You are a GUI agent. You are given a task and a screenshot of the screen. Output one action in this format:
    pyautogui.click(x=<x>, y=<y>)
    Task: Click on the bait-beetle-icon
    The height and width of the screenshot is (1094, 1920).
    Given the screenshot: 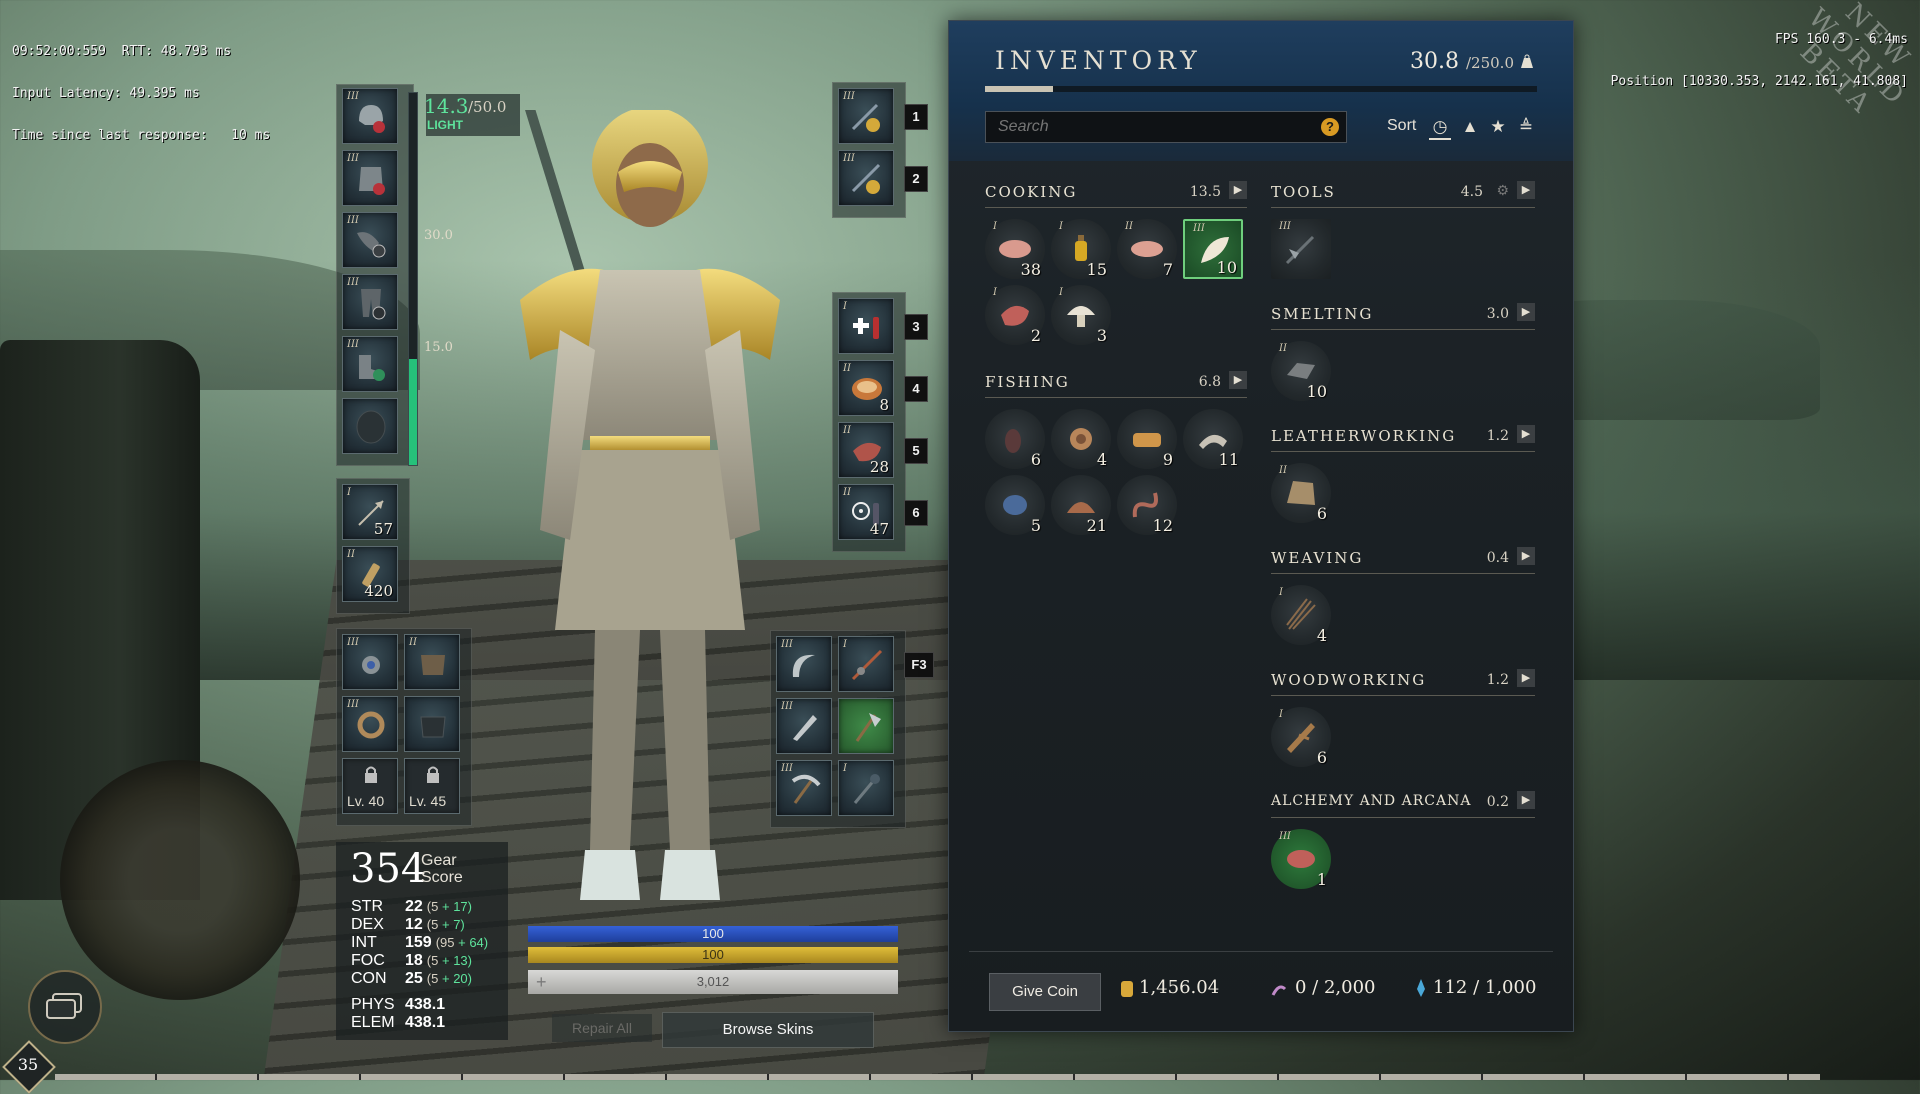 What is the action you would take?
    pyautogui.click(x=1015, y=505)
    